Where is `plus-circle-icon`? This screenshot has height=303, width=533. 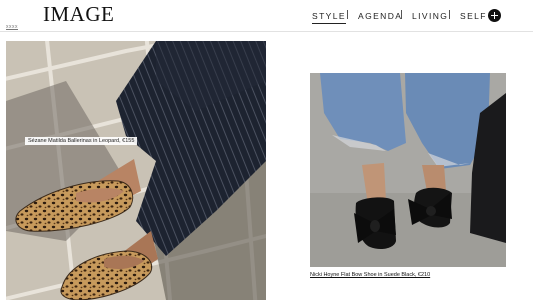
plus-circle-icon is located at coordinates (494, 15).